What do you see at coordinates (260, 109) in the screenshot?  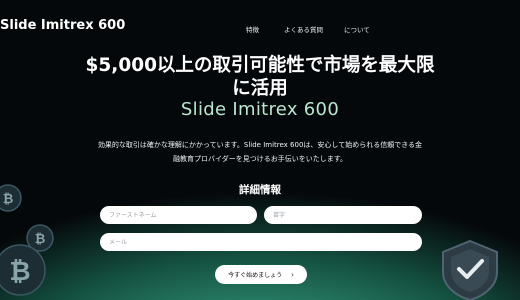 I see `hero-brand-name: Slide Imitrex 600` at bounding box center [260, 109].